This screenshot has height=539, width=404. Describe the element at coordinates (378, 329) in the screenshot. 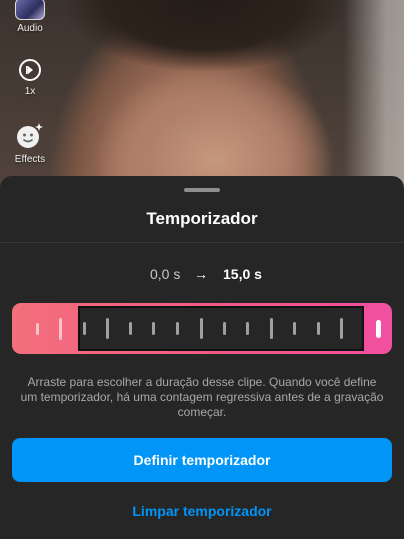

I see `timeline-end-handle` at that location.